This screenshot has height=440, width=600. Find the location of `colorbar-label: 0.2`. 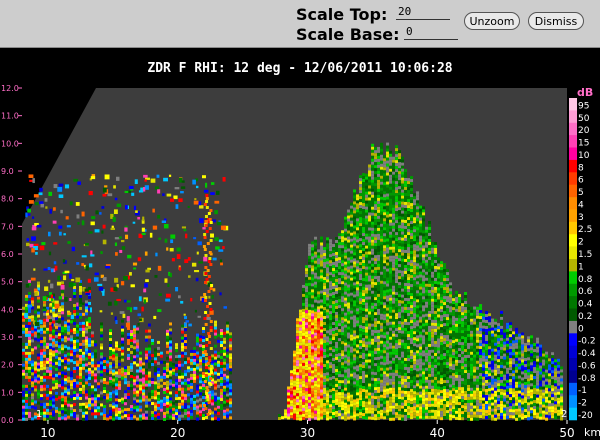

colorbar-label: 0.2 is located at coordinates (585, 317).